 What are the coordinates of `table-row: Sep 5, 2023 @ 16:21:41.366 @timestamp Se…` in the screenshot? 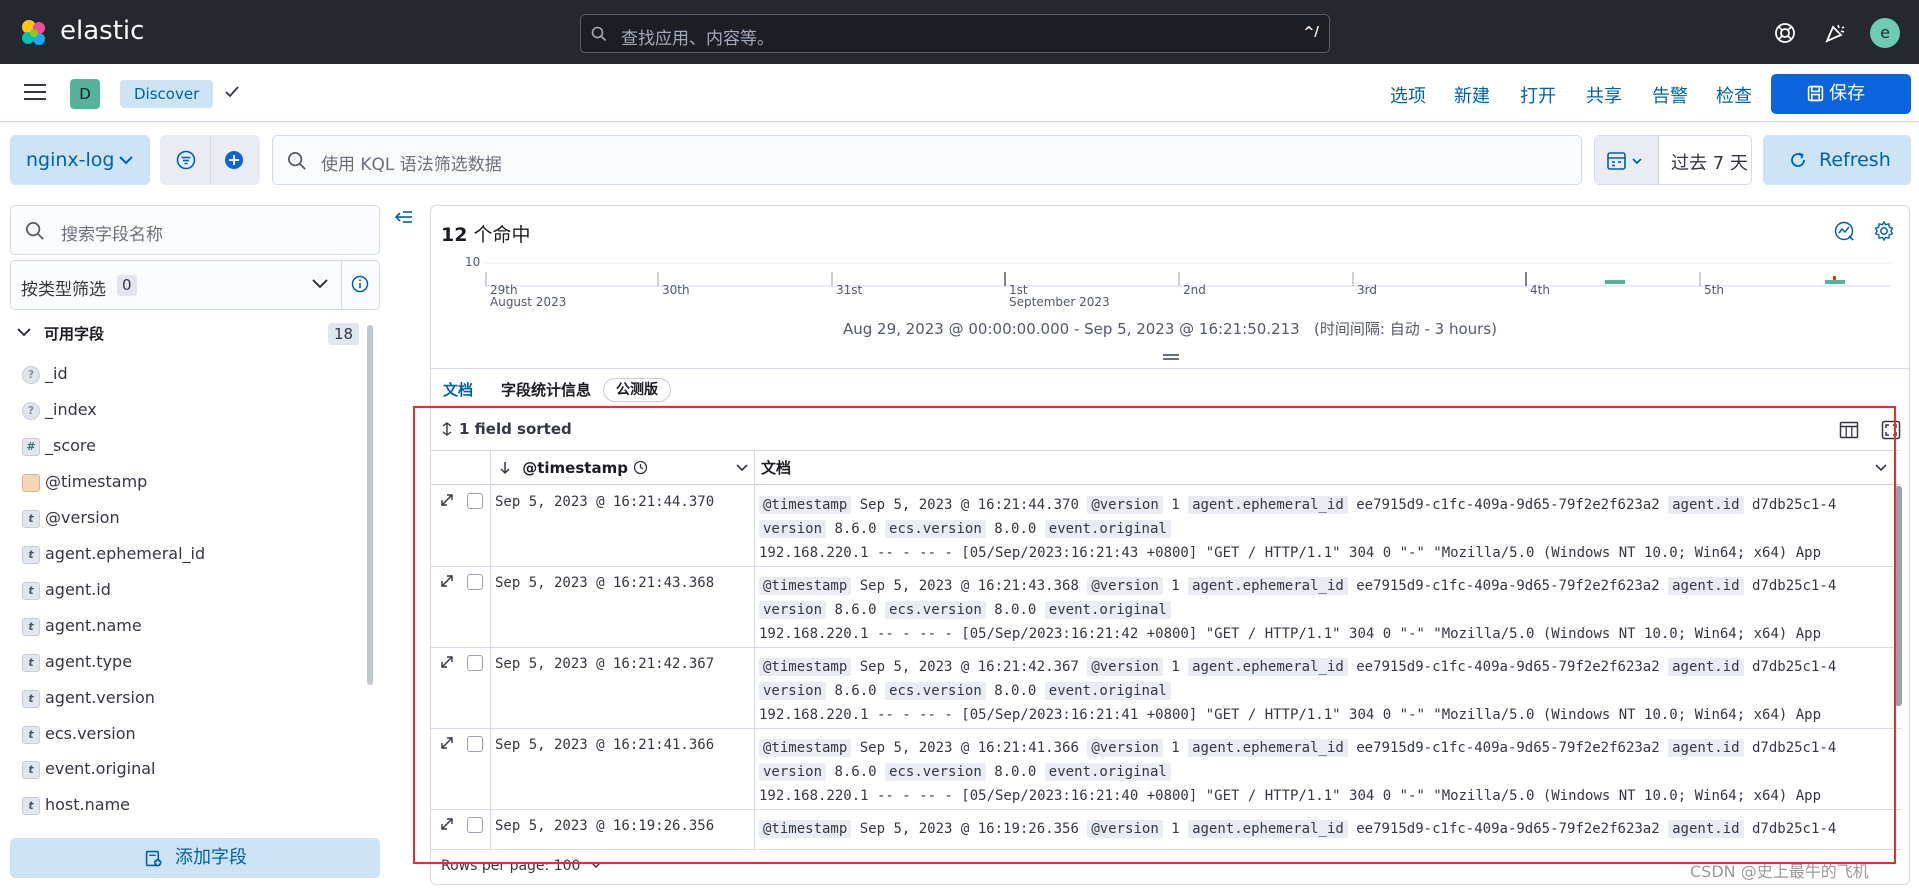 It's located at (1166, 769).